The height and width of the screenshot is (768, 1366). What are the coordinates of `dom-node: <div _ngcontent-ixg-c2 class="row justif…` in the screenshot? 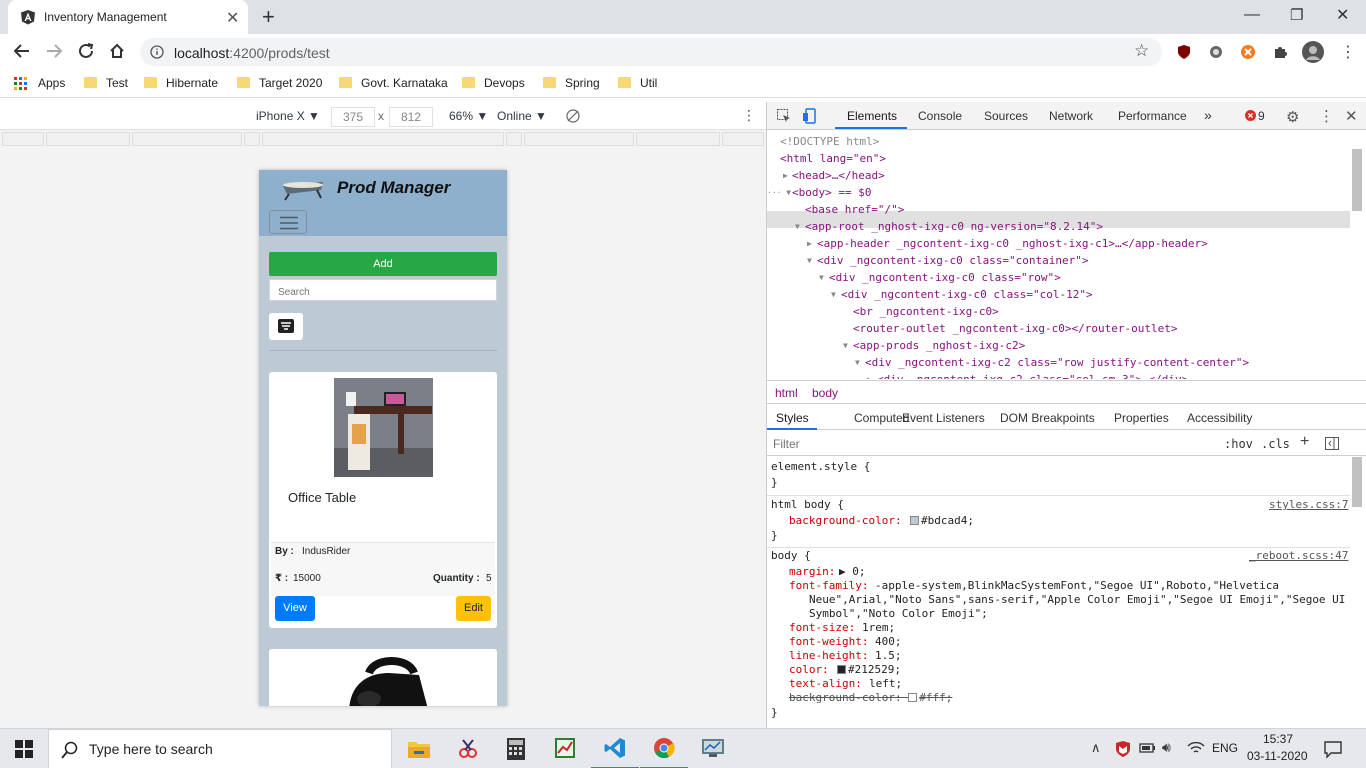 It's located at (1057, 362).